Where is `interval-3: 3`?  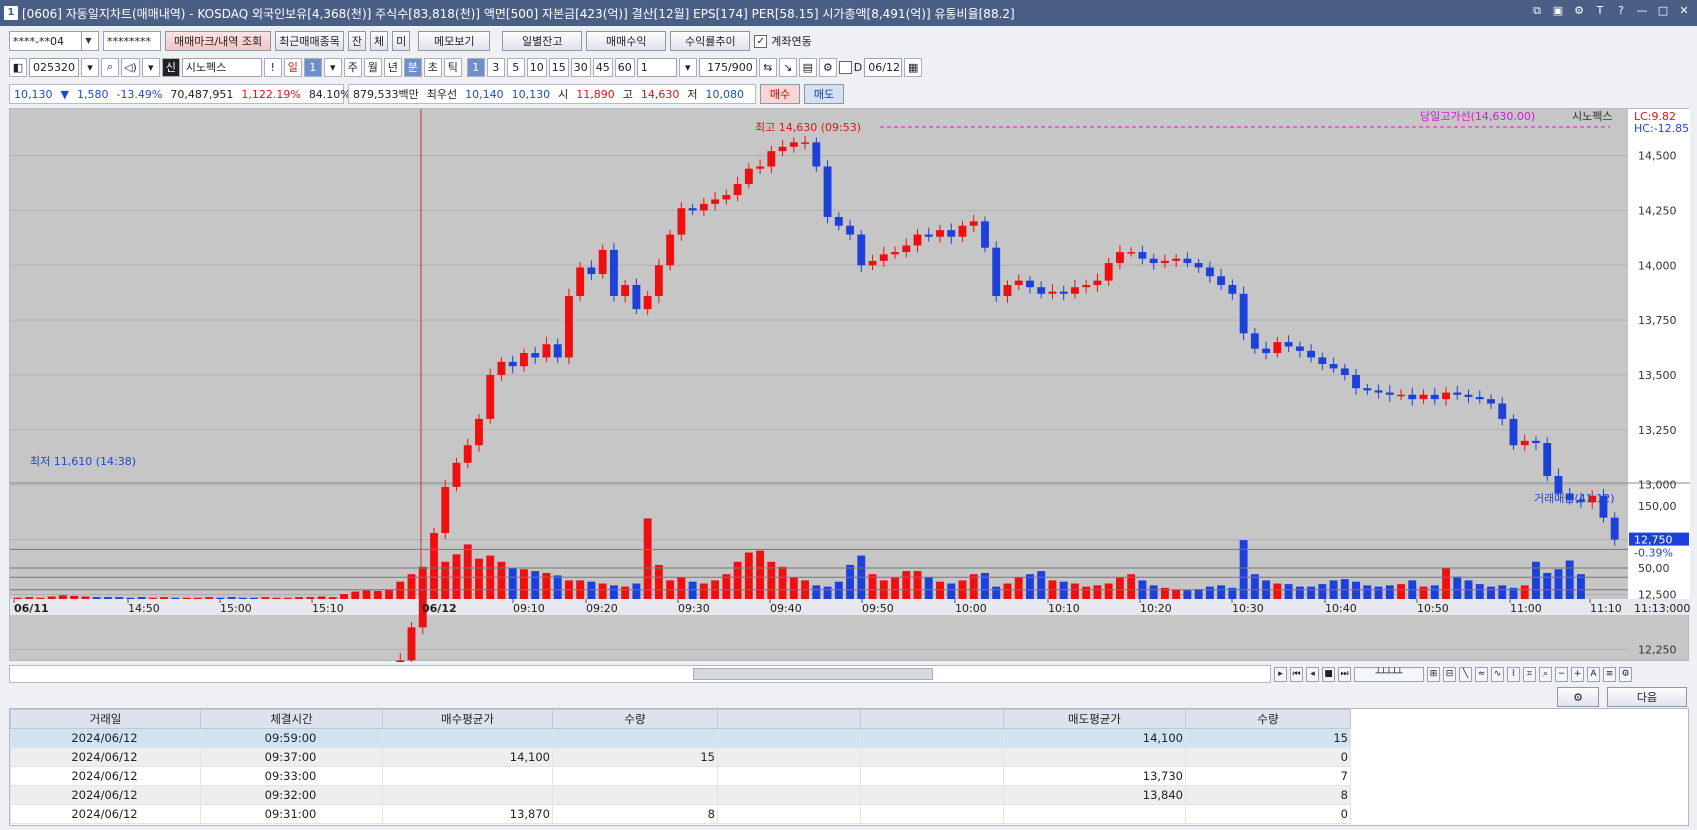 interval-3: 3 is located at coordinates (495, 67).